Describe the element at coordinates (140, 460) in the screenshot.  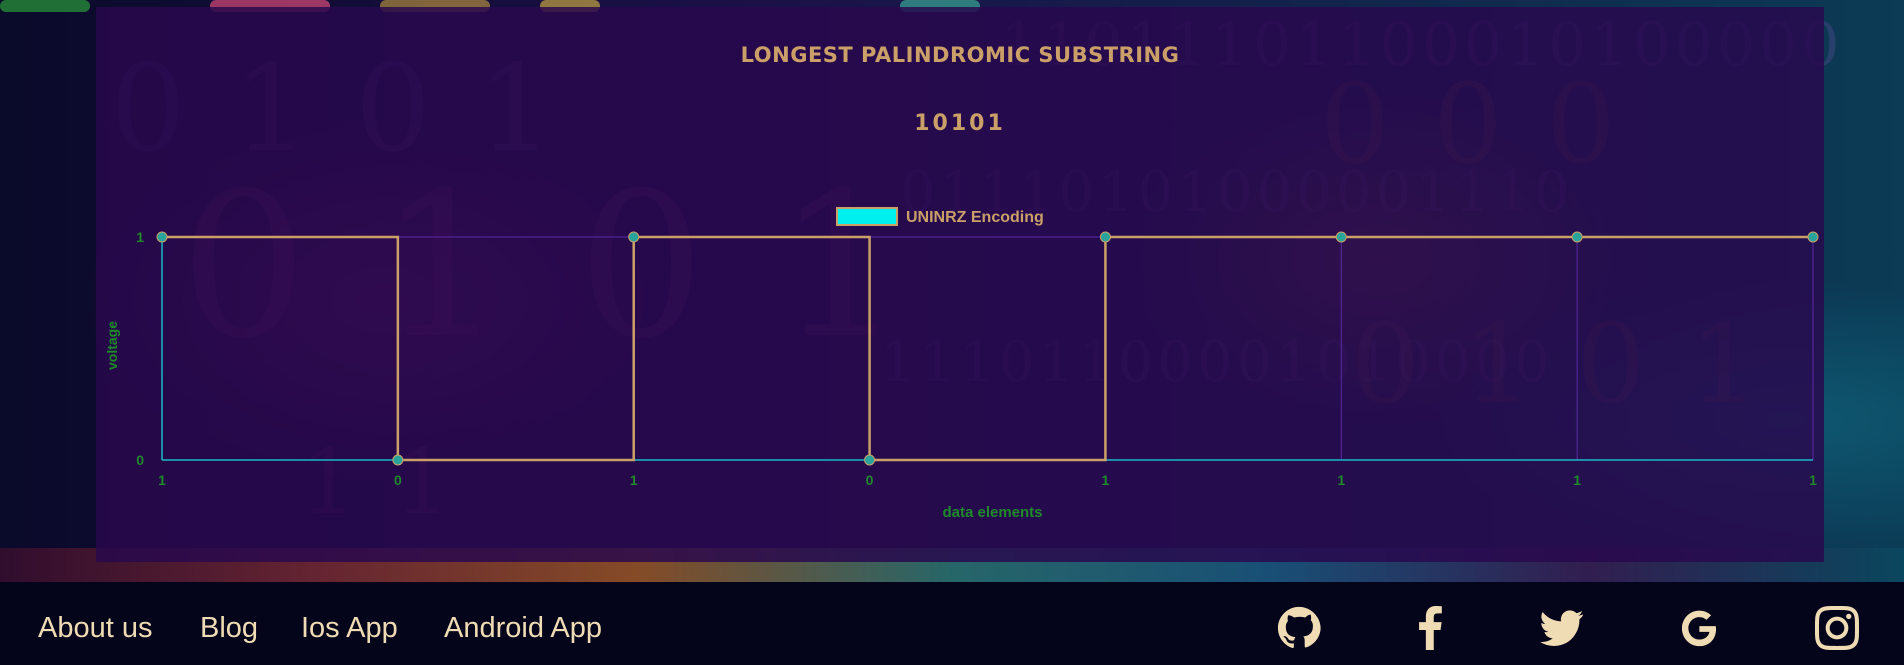
I see `y-tick-label: 0` at that location.